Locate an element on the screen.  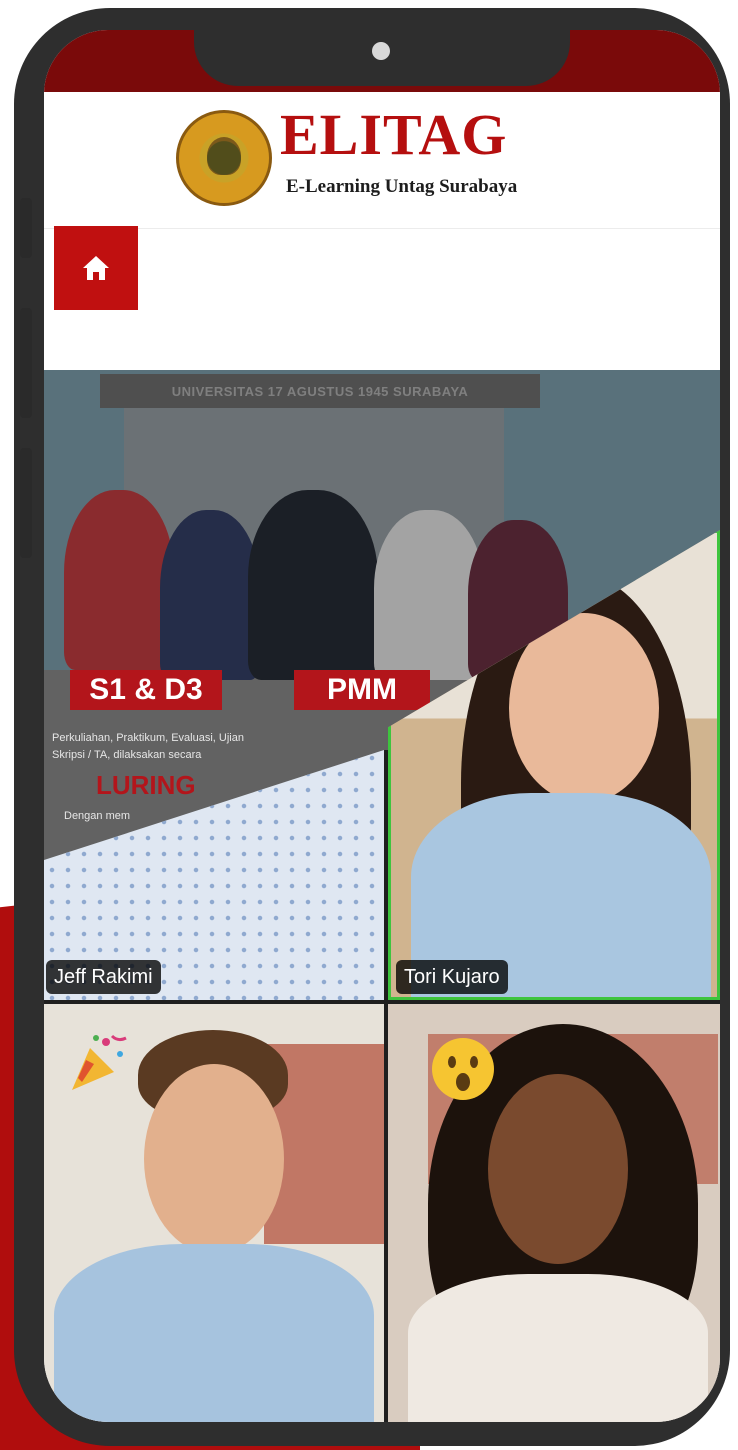
participant-name-label: Jeff Rakimi is located at coordinates (103, 977).